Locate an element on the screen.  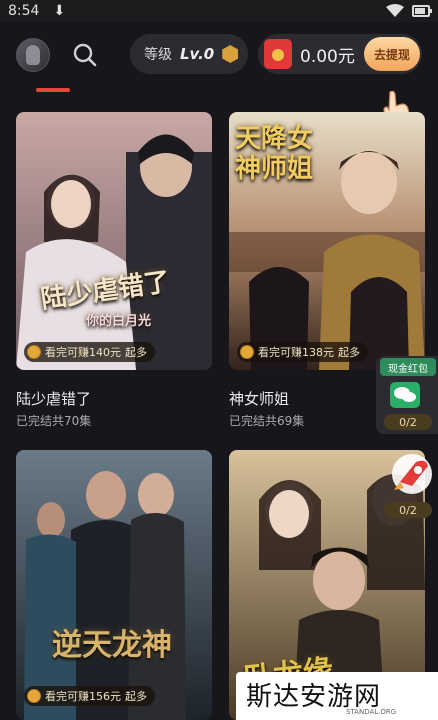
tab-indicator is located at coordinates (53, 90).